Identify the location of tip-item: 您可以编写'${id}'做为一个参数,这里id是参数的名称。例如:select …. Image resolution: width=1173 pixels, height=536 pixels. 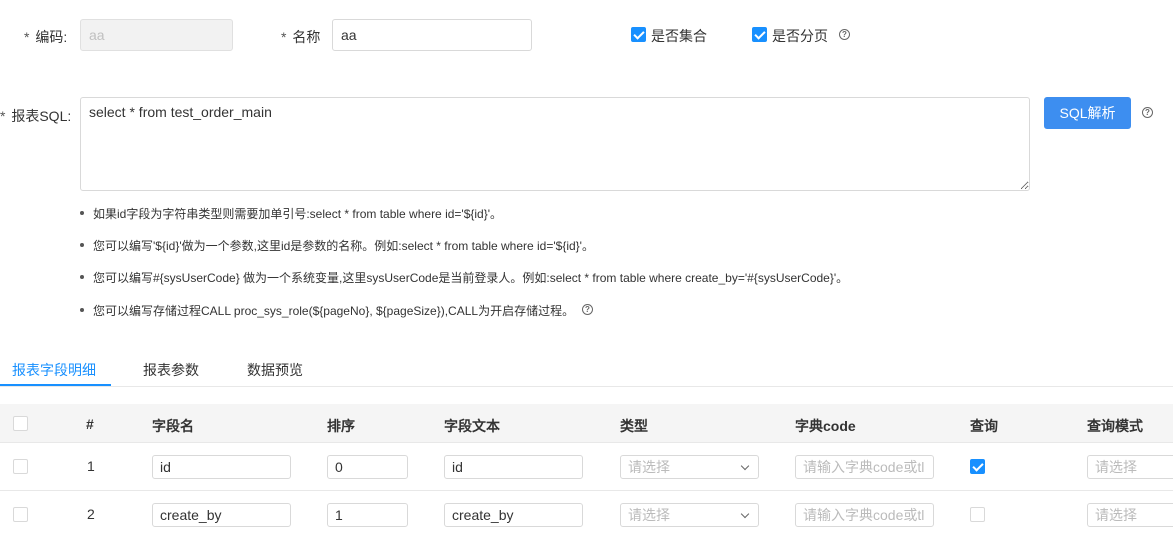
(337, 245).